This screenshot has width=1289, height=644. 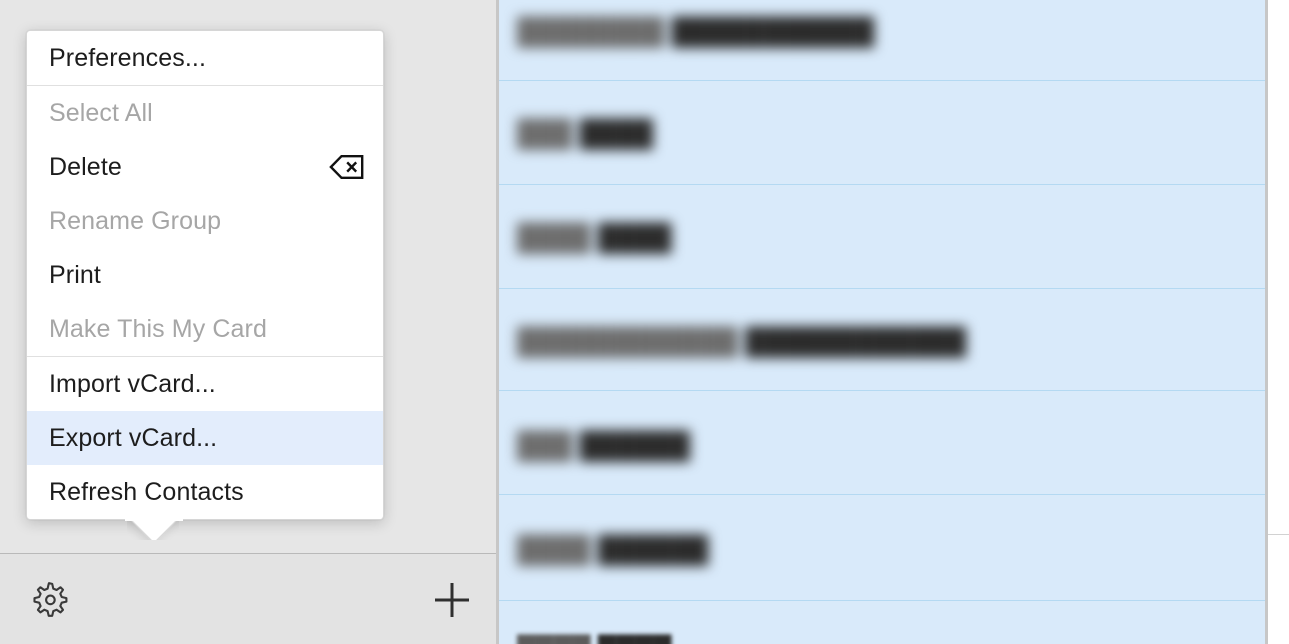 I want to click on settings-button, so click(x=49, y=600).